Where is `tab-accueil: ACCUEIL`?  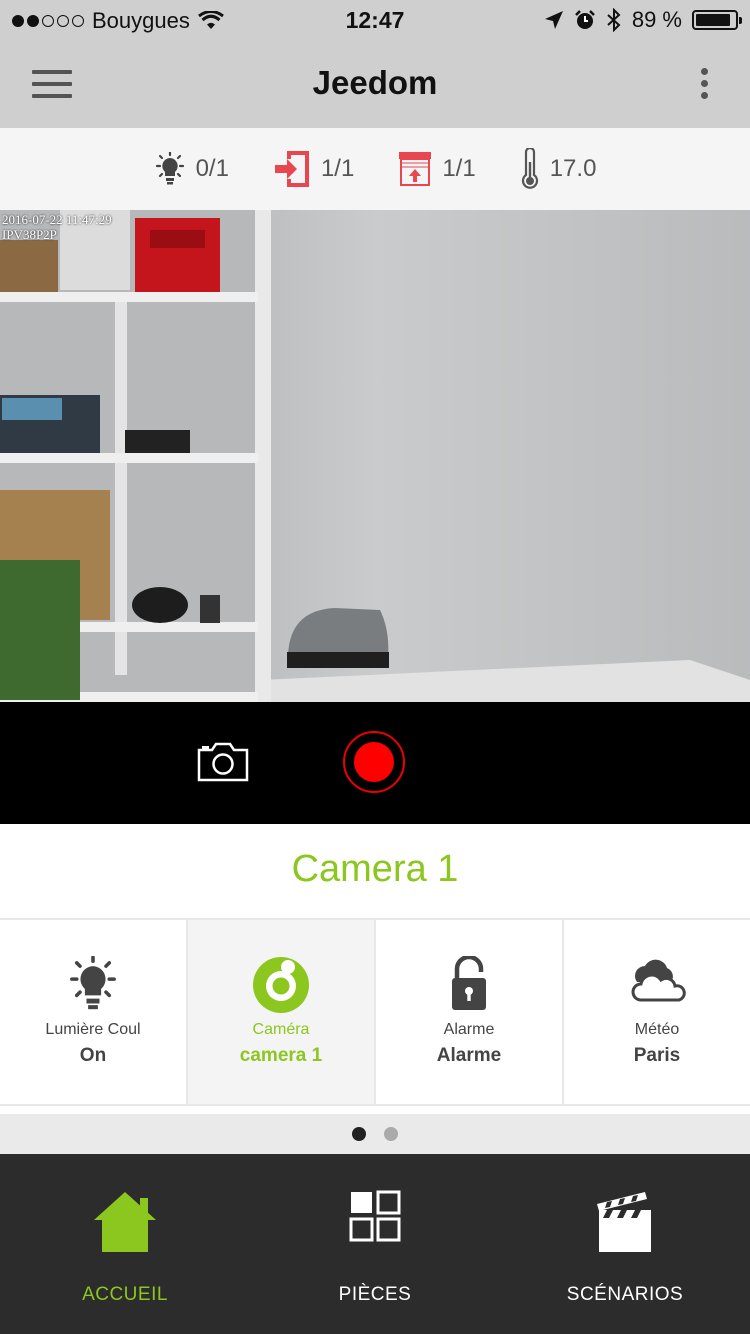
tab-accueil: ACCUEIL is located at coordinates (125, 1244).